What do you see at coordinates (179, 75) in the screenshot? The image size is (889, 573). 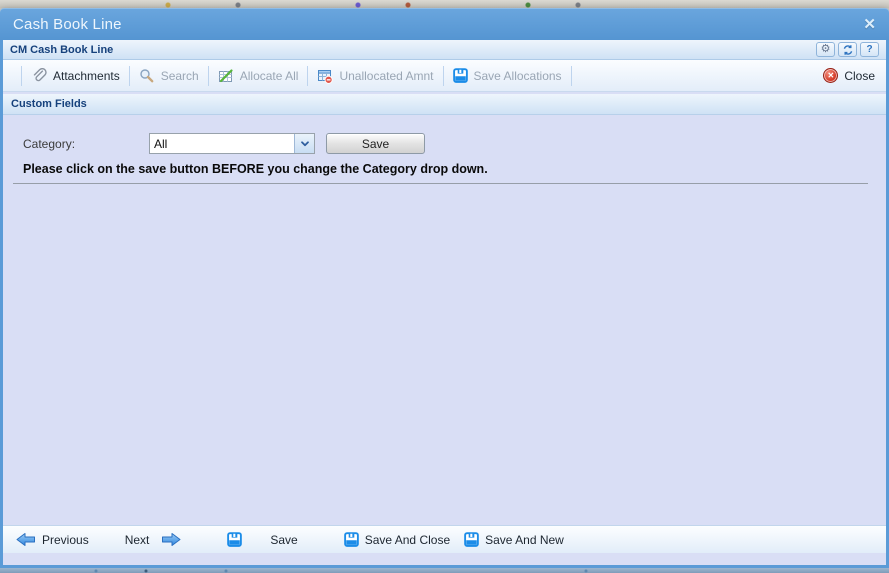 I see `search-label: Search` at bounding box center [179, 75].